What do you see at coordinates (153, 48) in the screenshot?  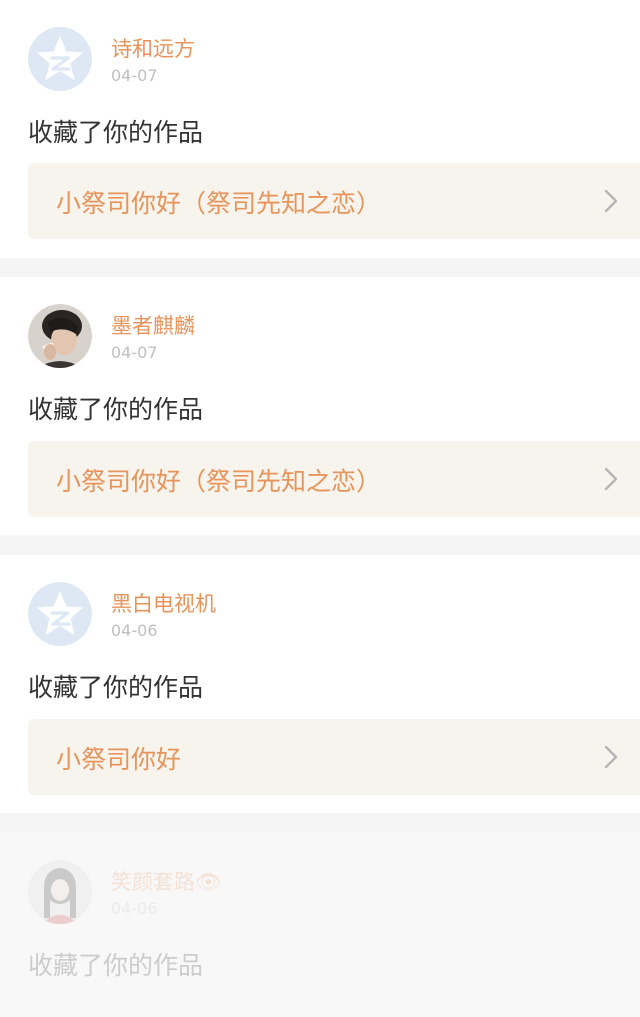 I see `user-name: 诗和远方` at bounding box center [153, 48].